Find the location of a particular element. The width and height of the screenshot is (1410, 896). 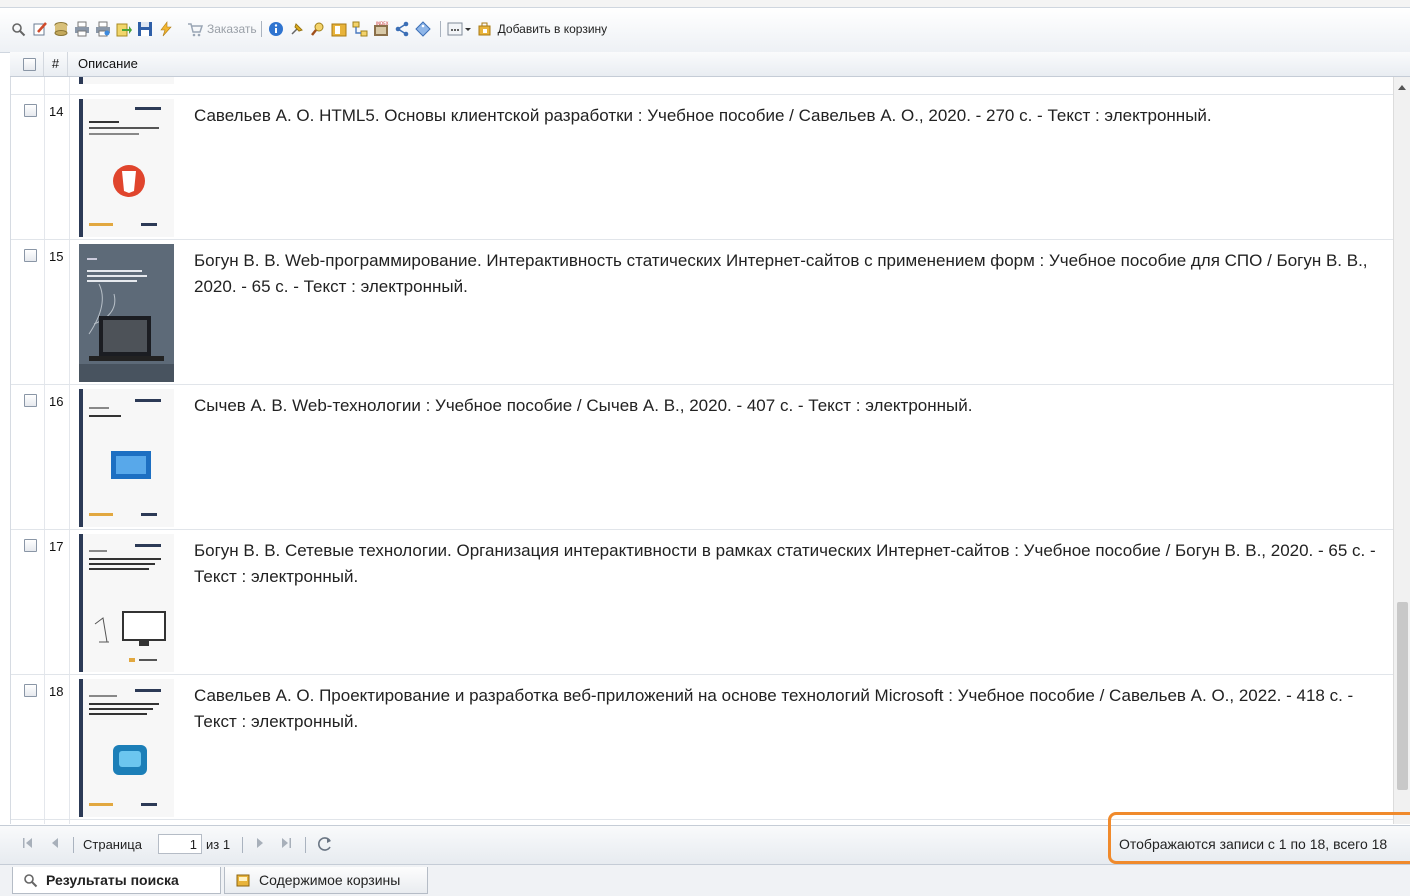

tab-cart-contents: Содержимое корзины is located at coordinates (326, 880).